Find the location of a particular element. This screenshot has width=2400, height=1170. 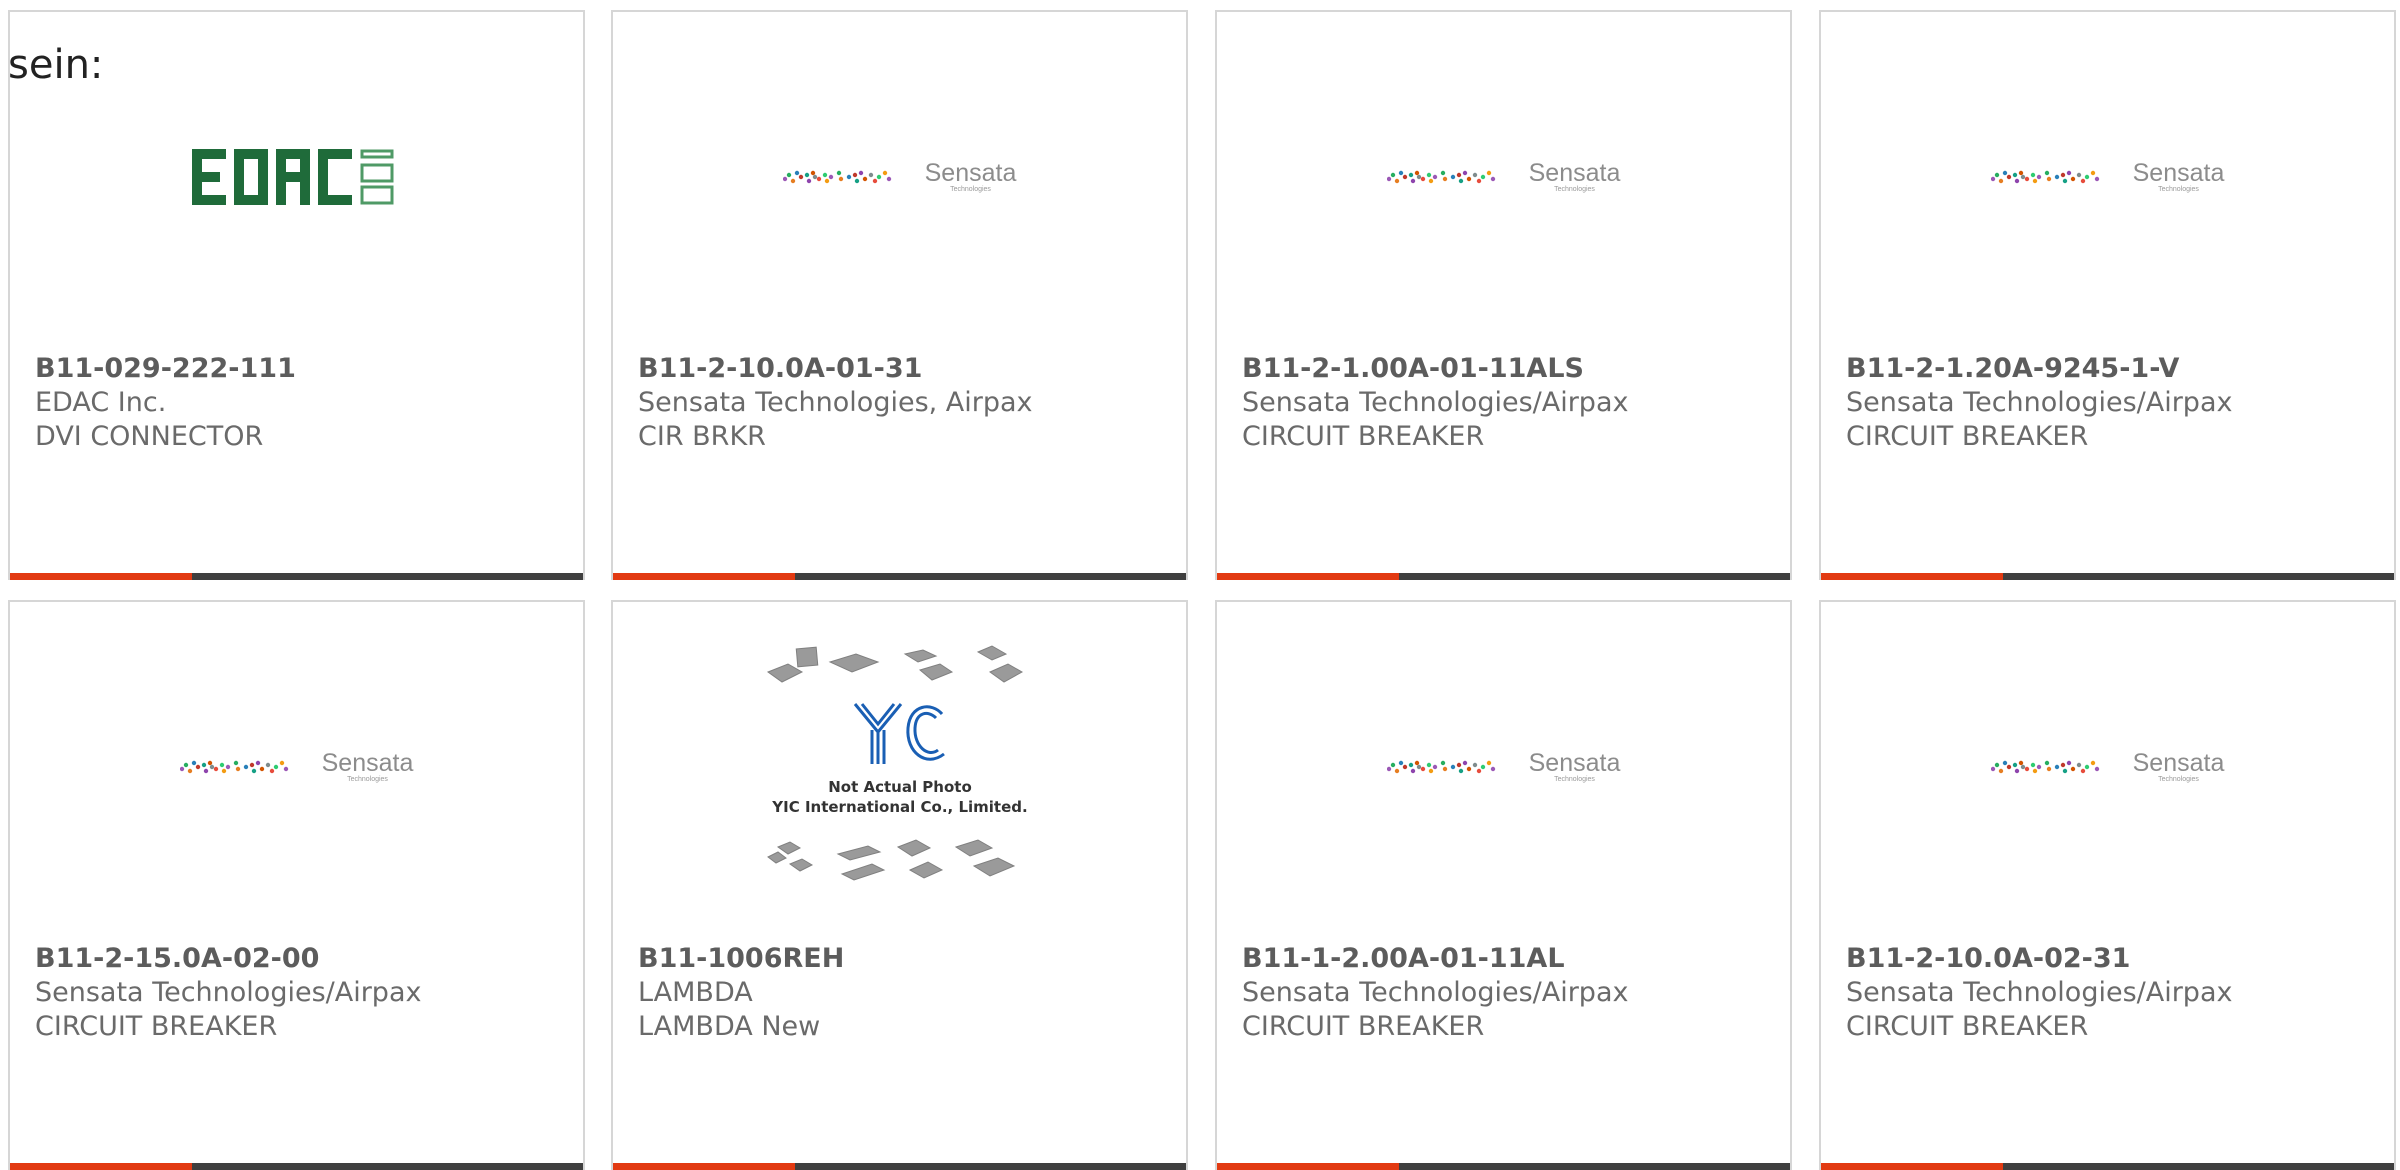

part-number: B11-1006REH is located at coordinates (907, 959).